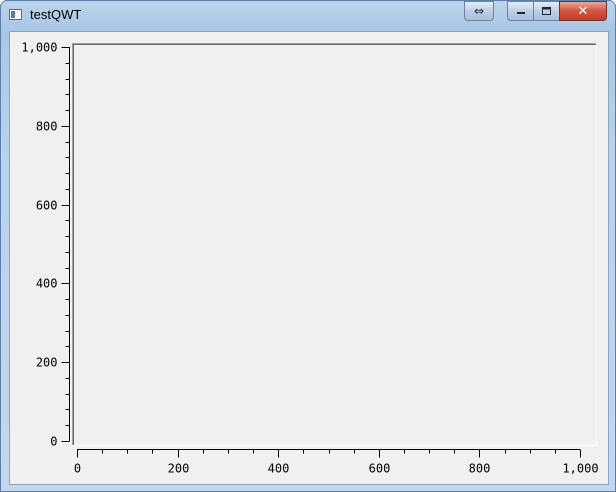 This screenshot has height=492, width=616. I want to click on minimize-button, so click(520, 11).